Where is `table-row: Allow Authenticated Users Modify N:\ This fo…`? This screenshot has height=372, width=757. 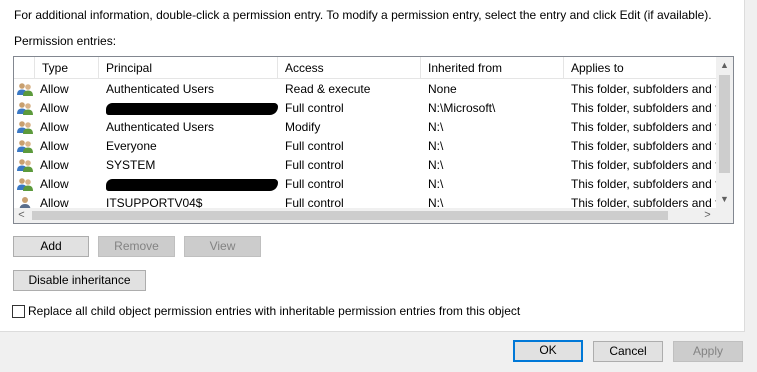 table-row: Allow Authenticated Users Modify N:\ This fo… is located at coordinates (365, 127).